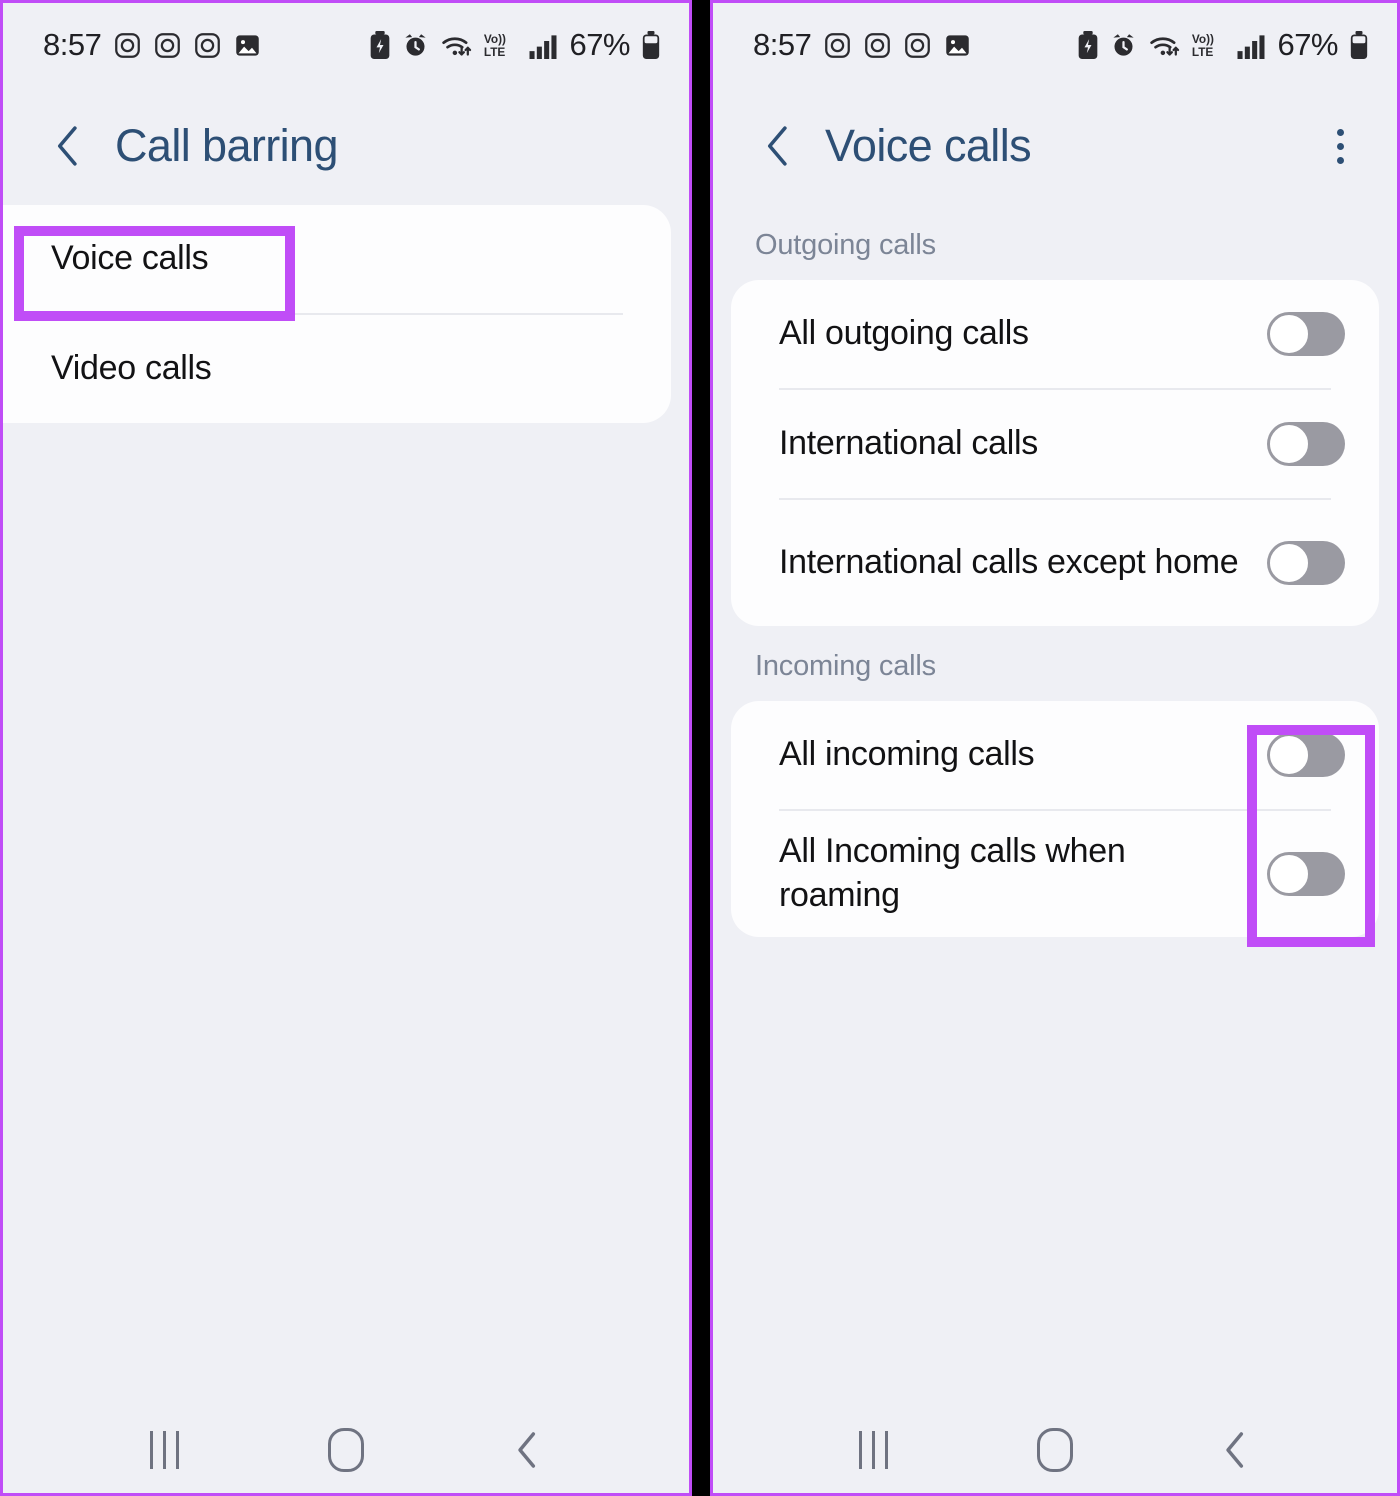  What do you see at coordinates (337, 369) in the screenshot?
I see `list-item-video-calls: Video calls` at bounding box center [337, 369].